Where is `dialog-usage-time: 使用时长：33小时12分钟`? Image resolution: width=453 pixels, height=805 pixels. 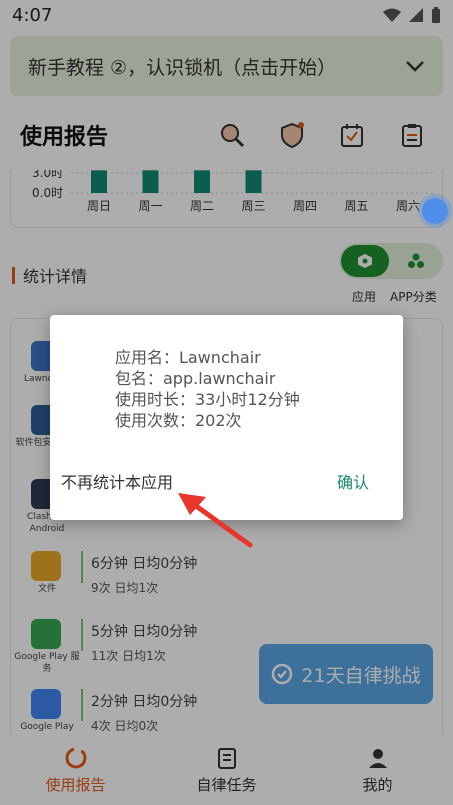
dialog-usage-time: 使用时长：33小时12分钟 is located at coordinates (207, 399).